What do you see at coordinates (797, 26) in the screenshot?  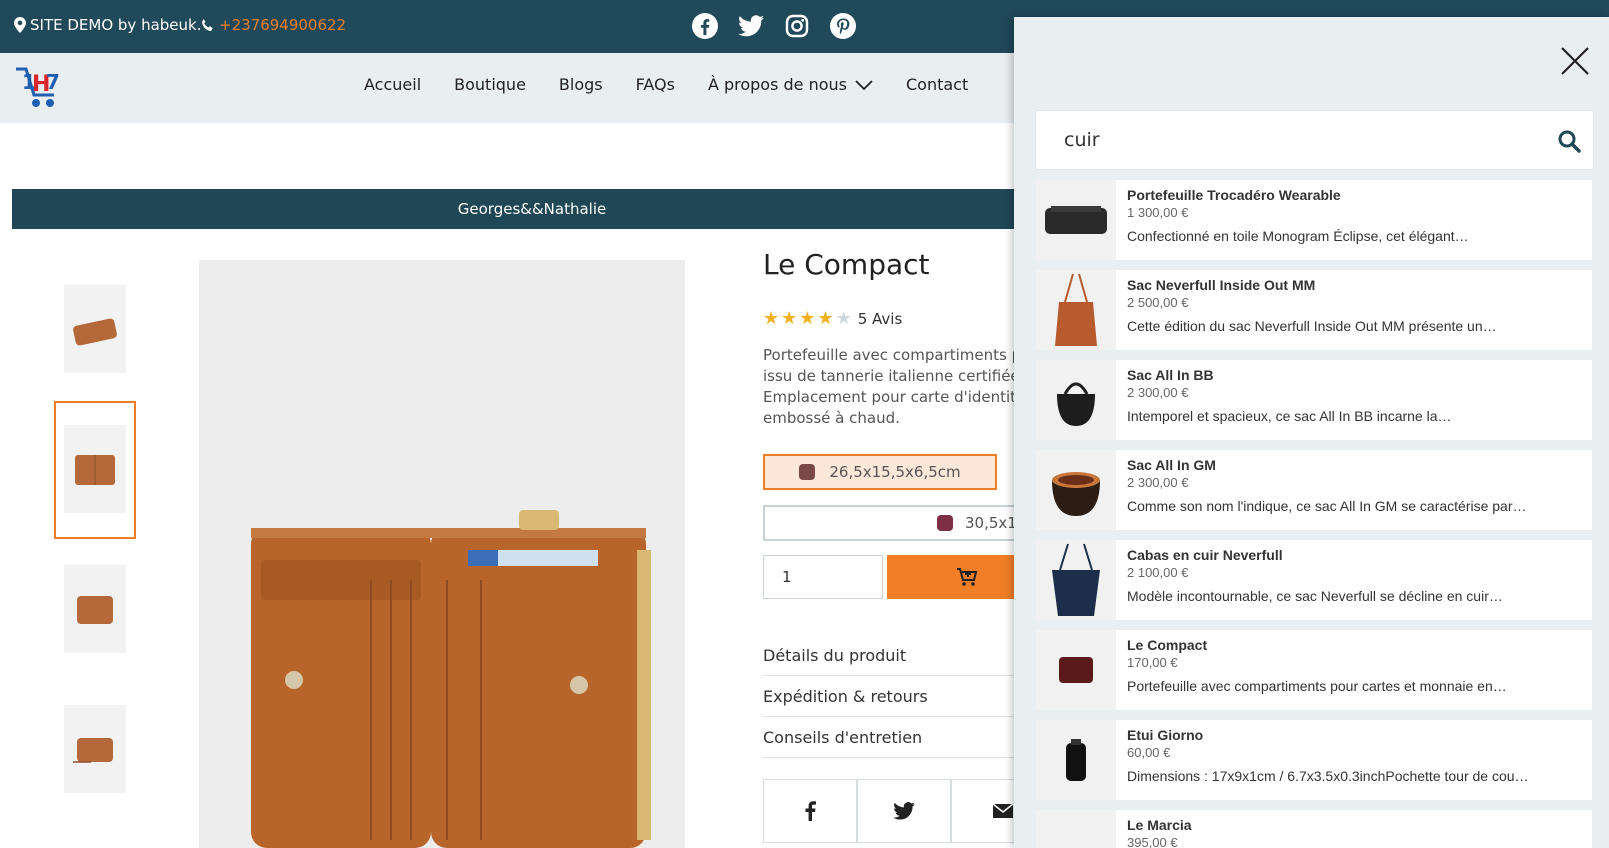 I see `instagram-icon` at bounding box center [797, 26].